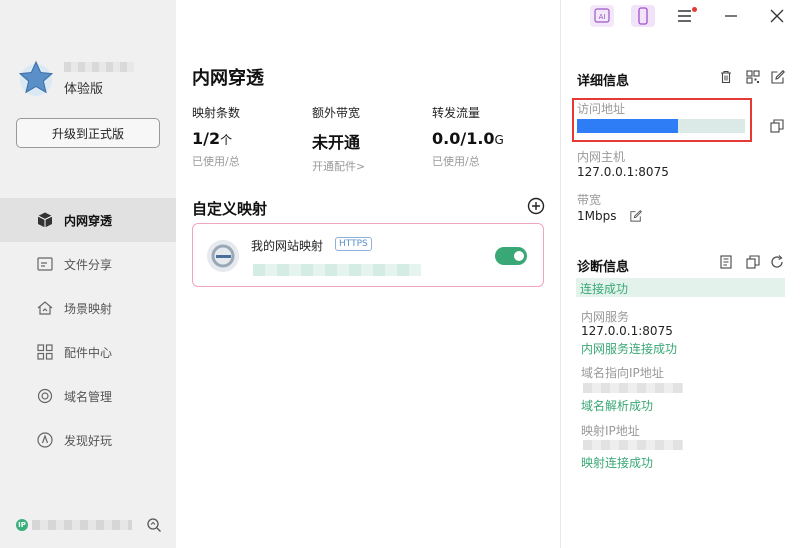 The height and width of the screenshot is (548, 800). I want to click on app-logo-icon, so click(36, 78).